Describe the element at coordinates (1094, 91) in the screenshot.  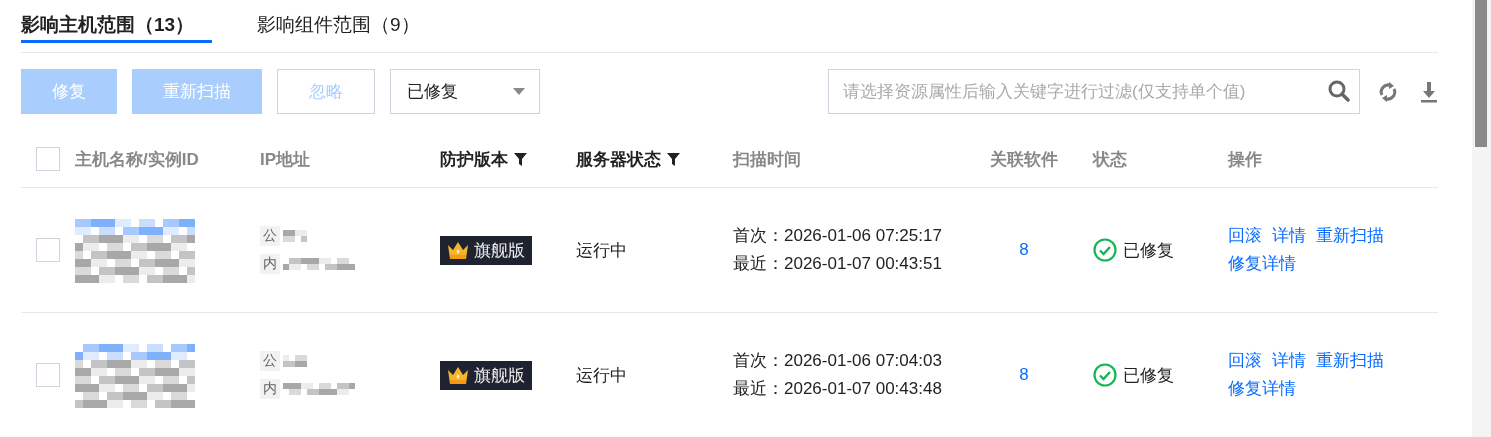
I see `search-field: 请选择资源属性后输入关键字进行过滤(仅支持单个值)` at that location.